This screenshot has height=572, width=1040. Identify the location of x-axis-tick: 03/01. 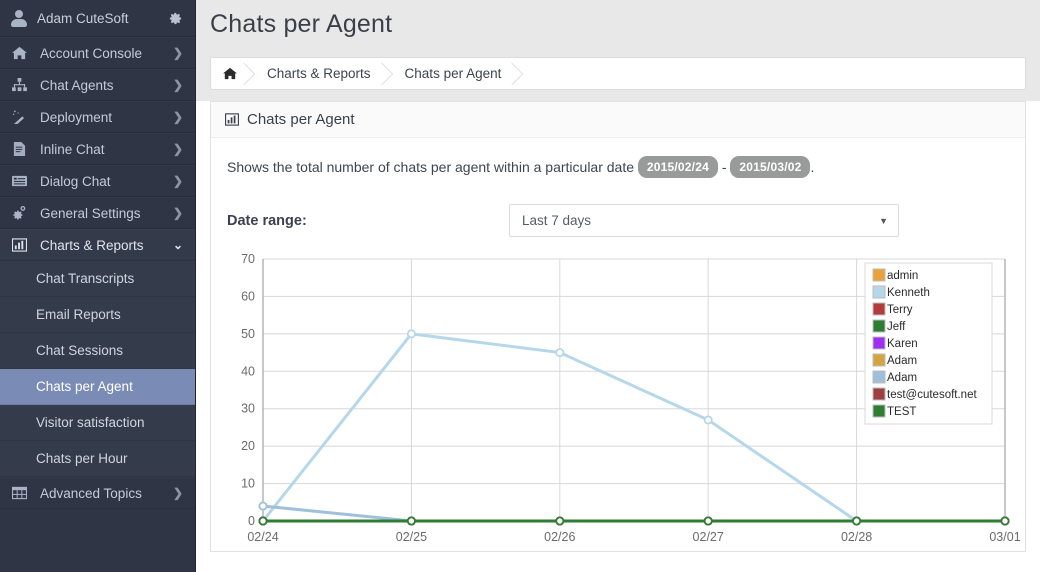
(1004, 537).